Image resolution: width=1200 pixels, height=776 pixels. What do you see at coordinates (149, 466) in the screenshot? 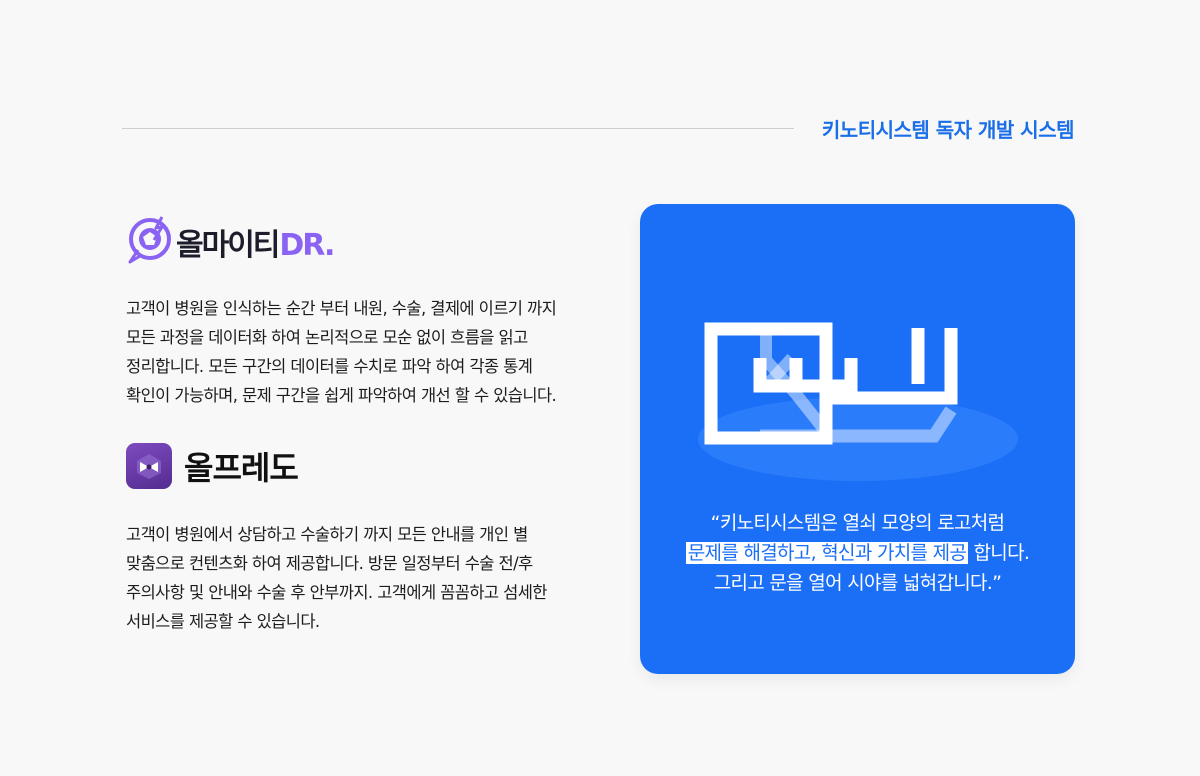
I see `alfredo-logo-icon` at bounding box center [149, 466].